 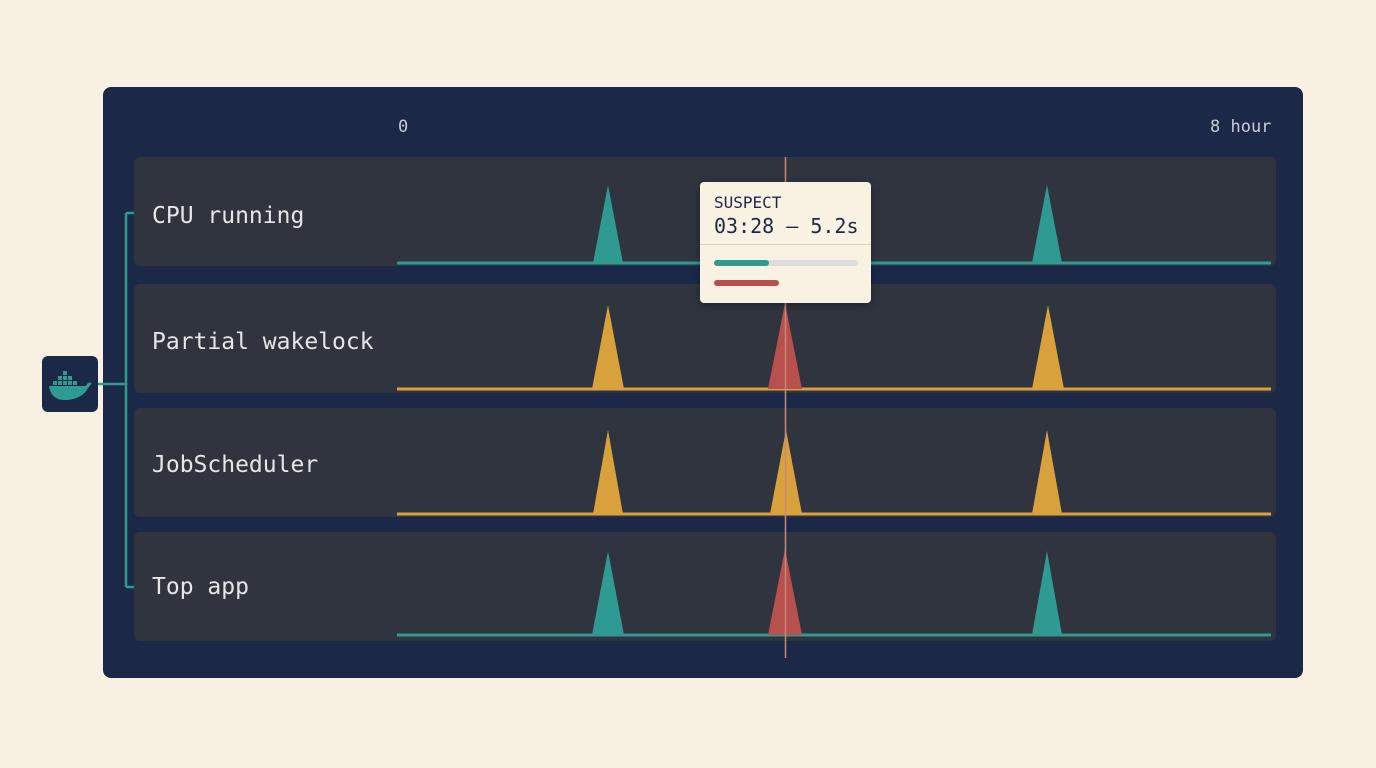 I want to click on track-line-partial-wakelock, so click(x=834, y=347).